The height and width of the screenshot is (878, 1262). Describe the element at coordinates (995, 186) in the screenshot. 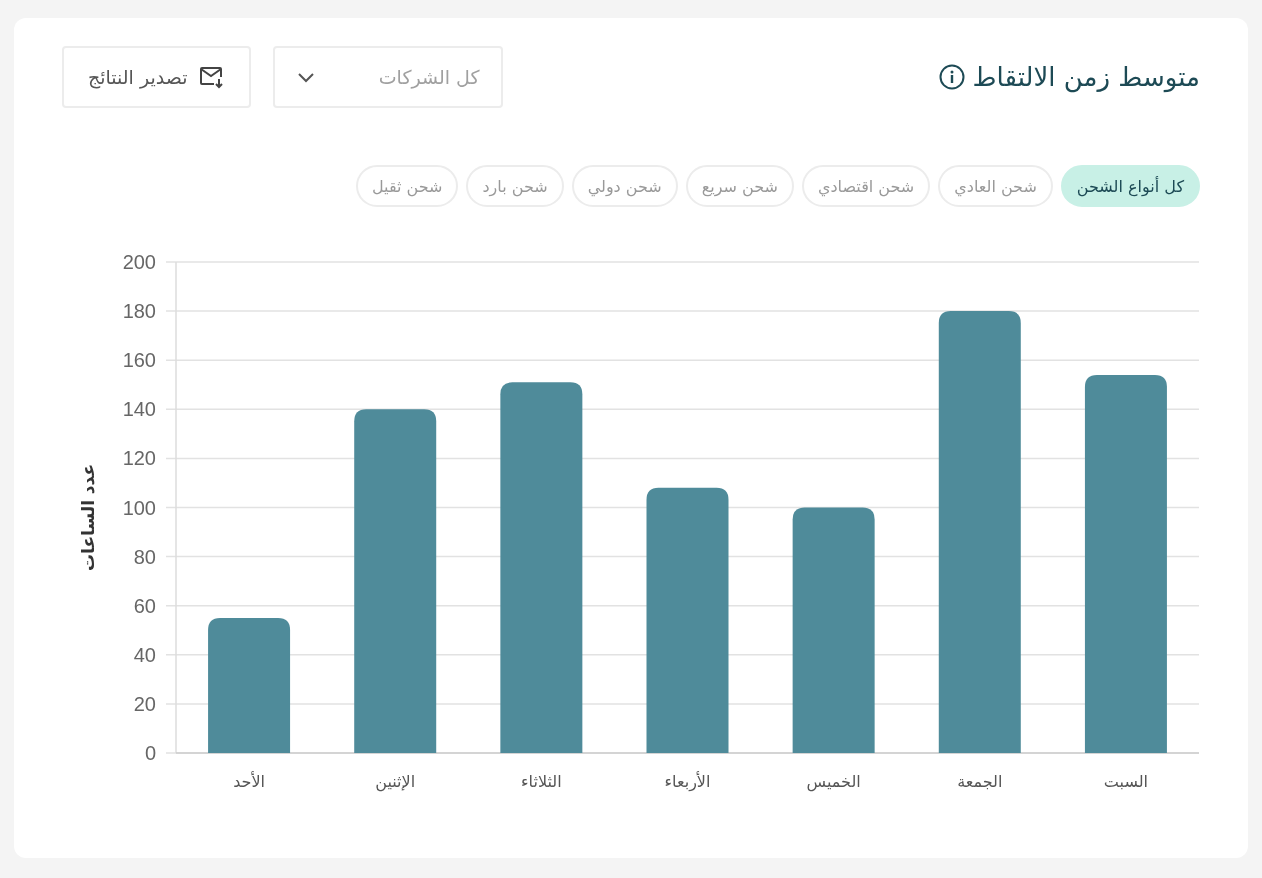

I see `filter-chip: شحن العادي` at that location.